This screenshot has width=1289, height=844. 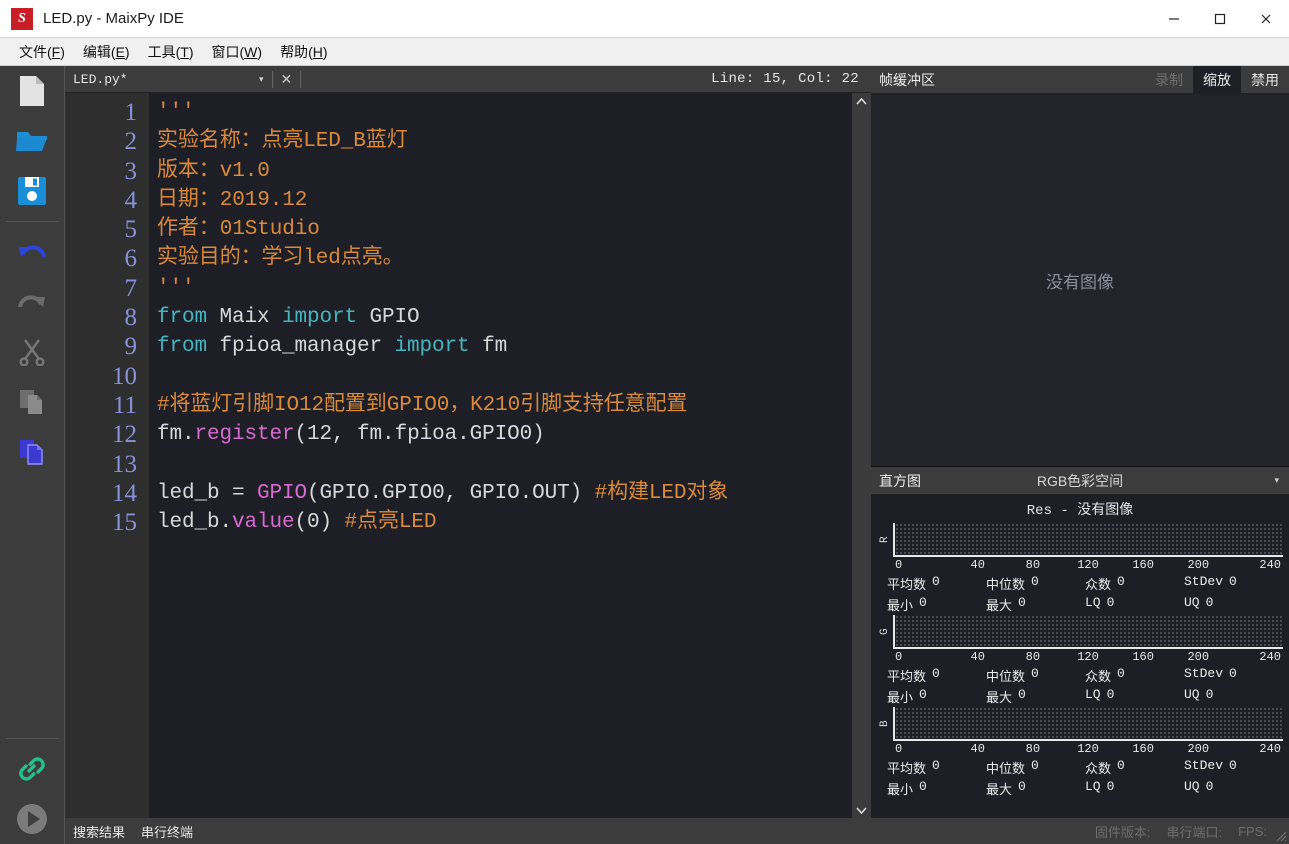 I want to click on redo-button, so click(x=32, y=302).